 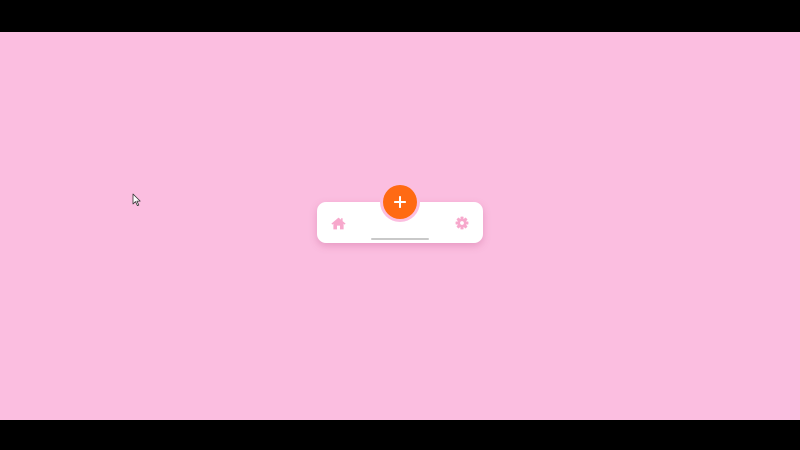 What do you see at coordinates (400, 16) in the screenshot?
I see `top-letterbox-bar` at bounding box center [400, 16].